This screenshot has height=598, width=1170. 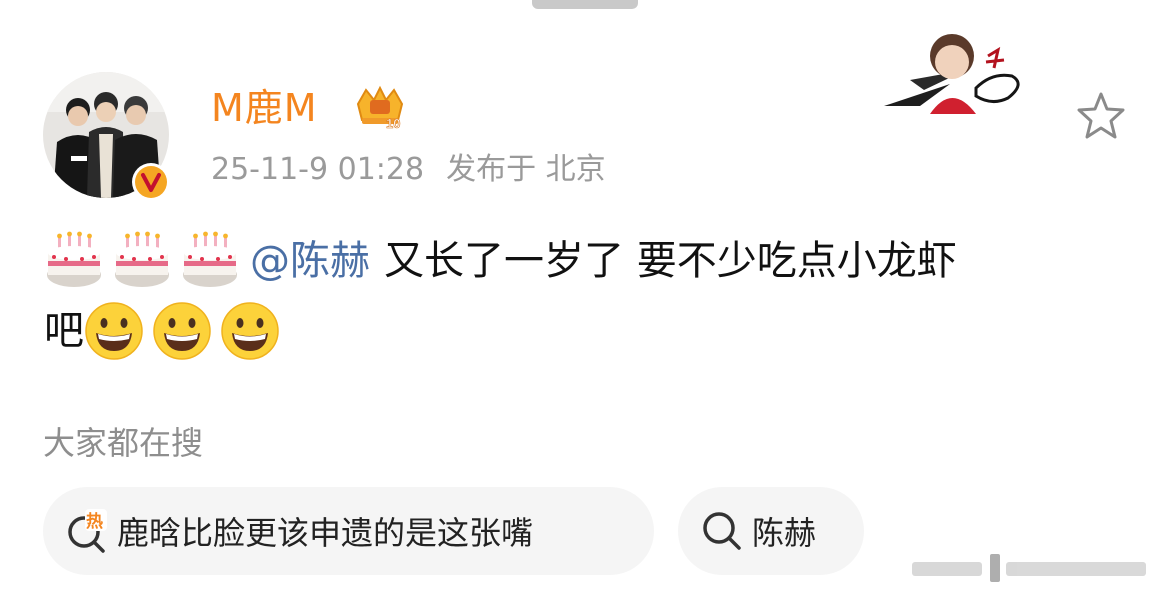 I want to click on sheet-drag-handle, so click(x=585, y=4).